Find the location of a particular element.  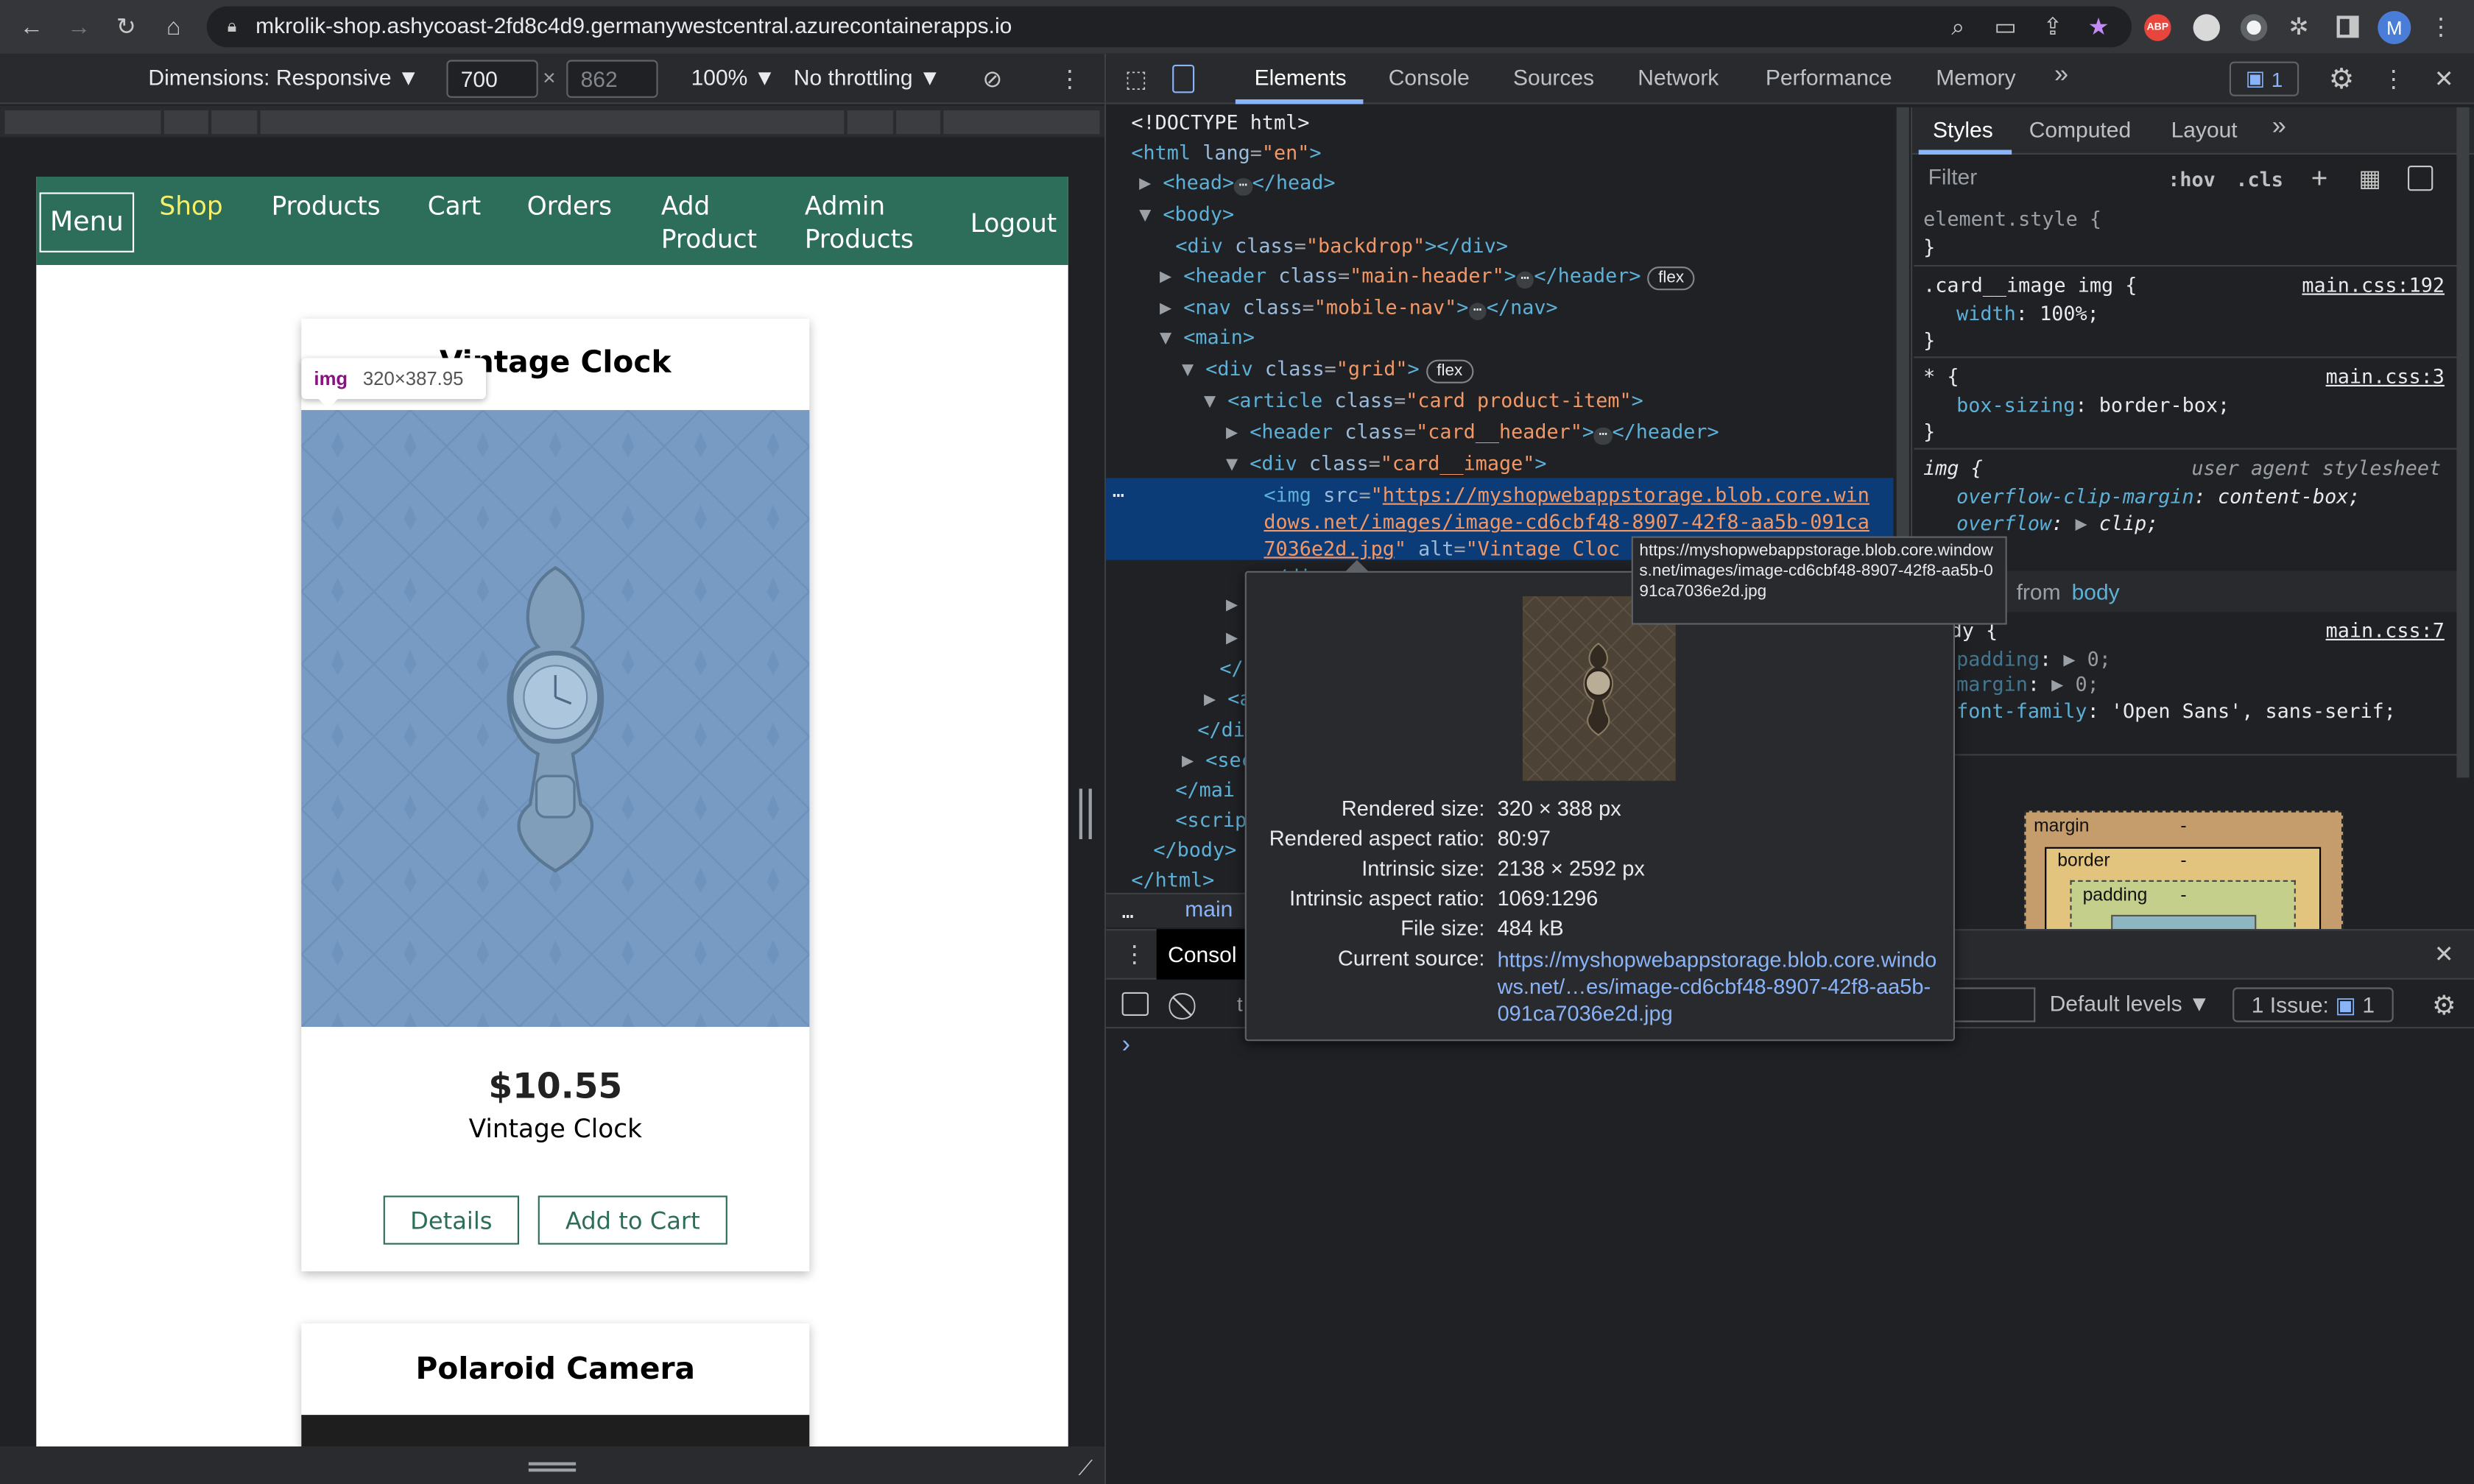

lock-icon: 🔒︎ is located at coordinates (232, 26).